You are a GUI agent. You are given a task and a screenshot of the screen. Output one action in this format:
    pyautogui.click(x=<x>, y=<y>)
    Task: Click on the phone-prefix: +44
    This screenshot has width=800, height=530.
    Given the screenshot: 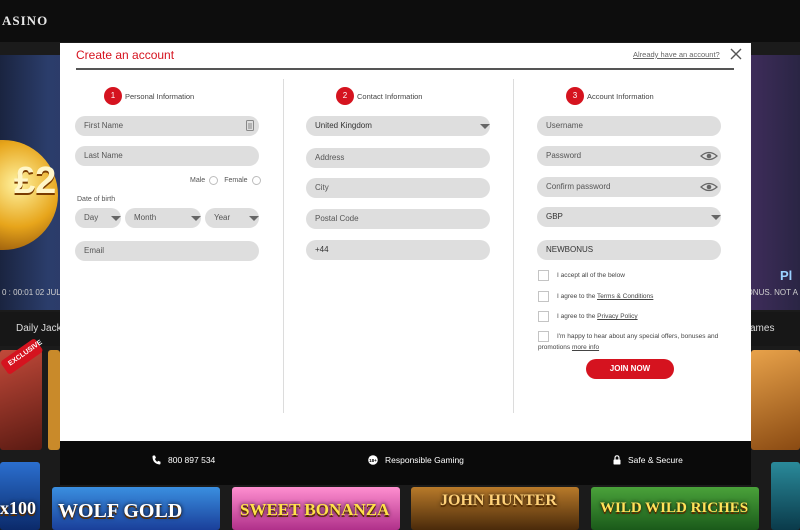 What is the action you would take?
    pyautogui.click(x=322, y=249)
    